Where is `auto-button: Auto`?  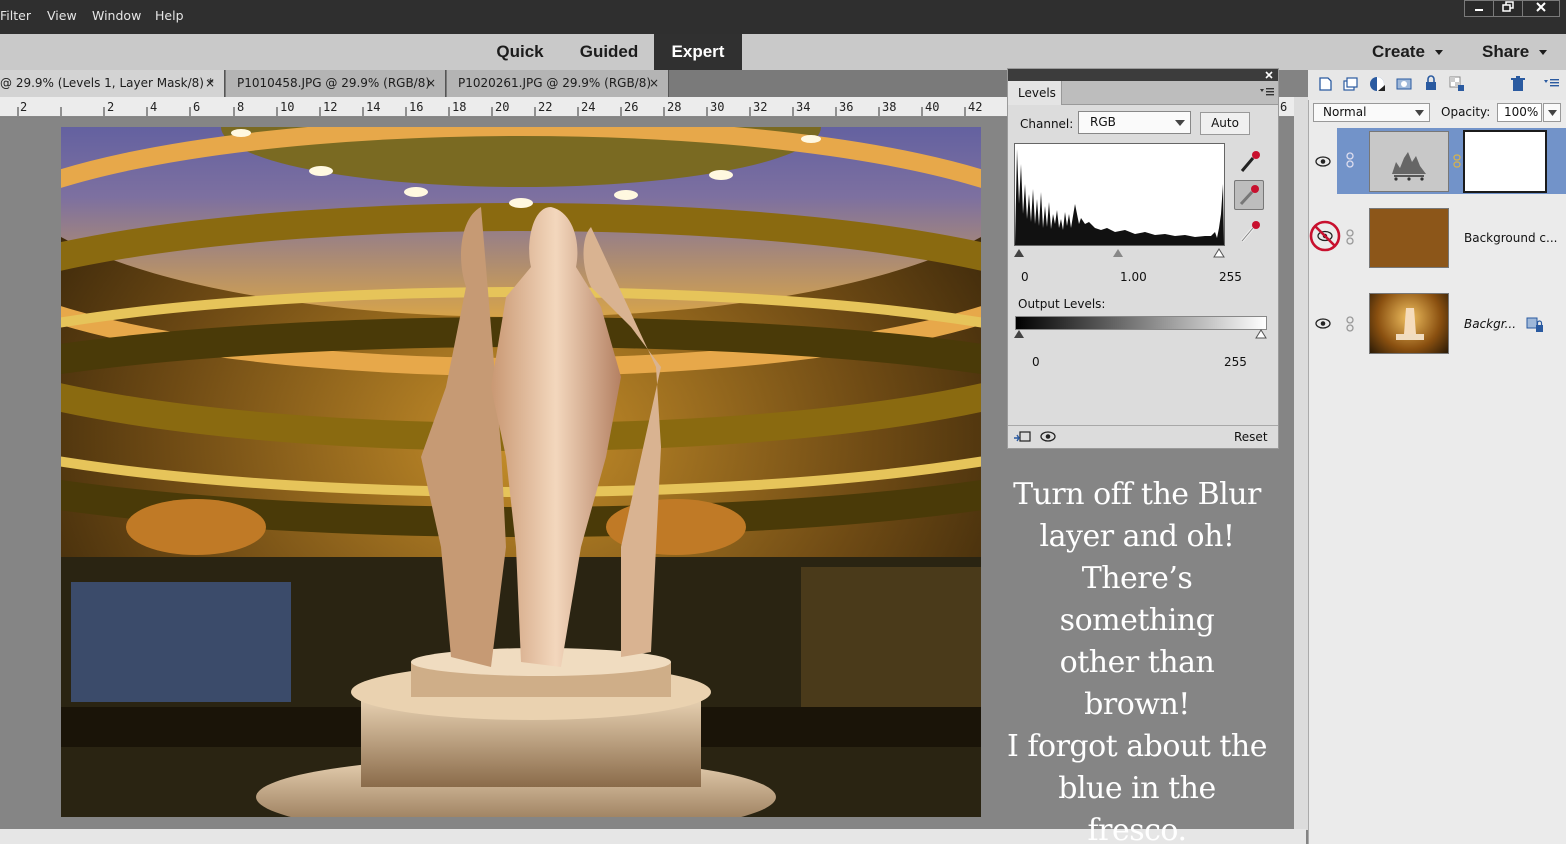 auto-button: Auto is located at coordinates (1225, 123).